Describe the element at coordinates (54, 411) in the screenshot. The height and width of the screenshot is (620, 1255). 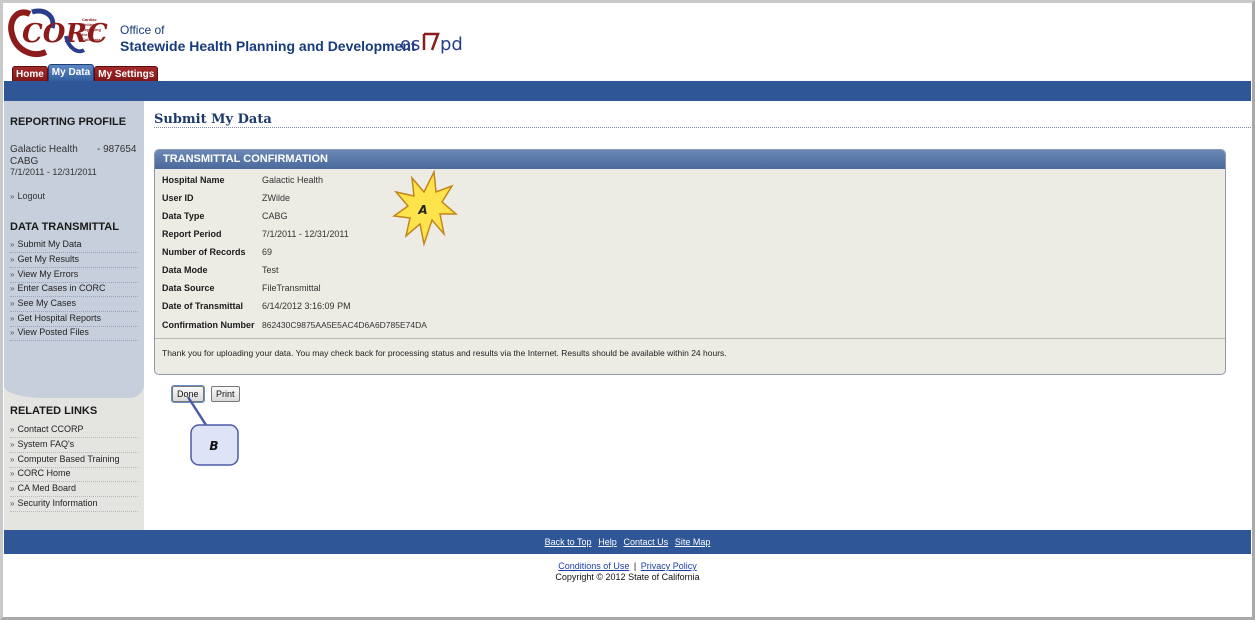
I see `related-heading: RELATED LINKS` at that location.